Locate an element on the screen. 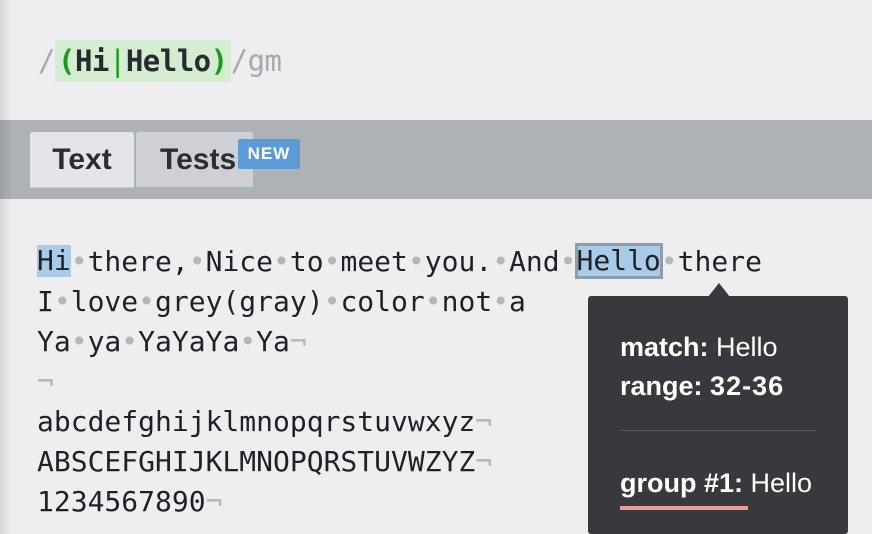 The width and height of the screenshot is (872, 534). text-word: abcdefghijklmnopqrstuvwxyz is located at coordinates (256, 421).